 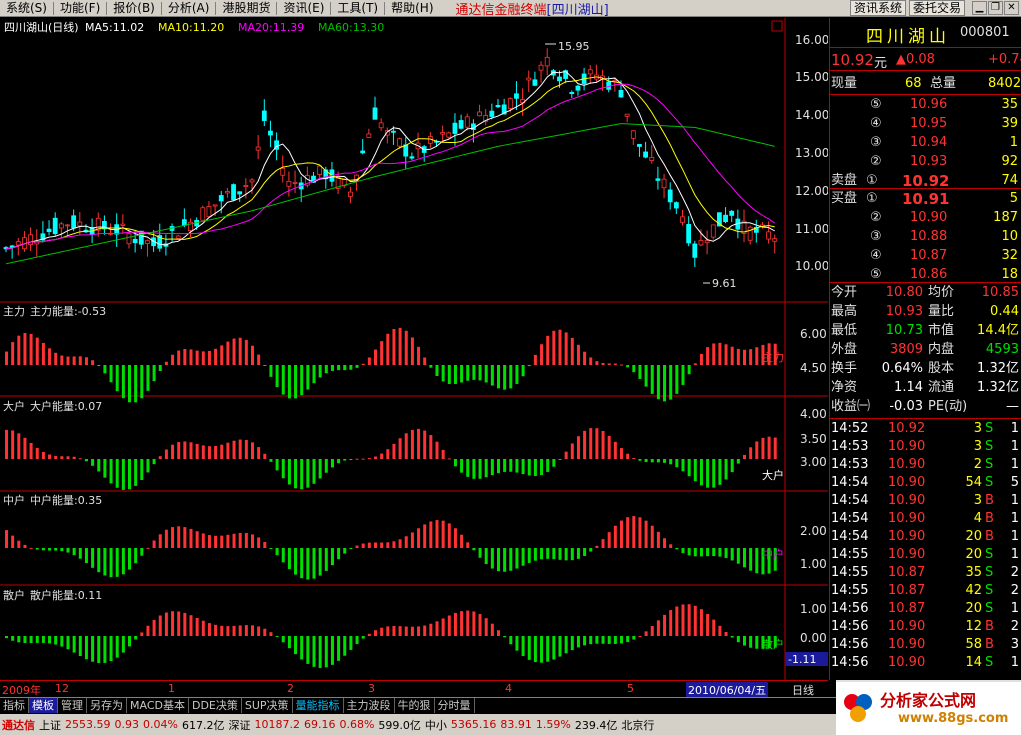 What do you see at coordinates (107, 705) in the screenshot?
I see `tab-save-as: 另存为` at bounding box center [107, 705].